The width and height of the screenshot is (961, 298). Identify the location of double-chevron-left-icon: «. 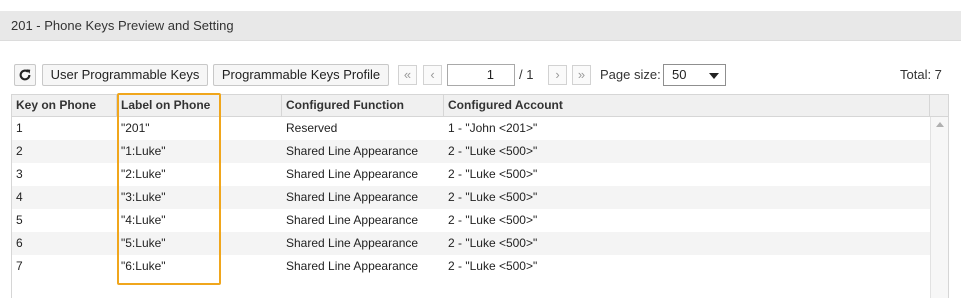
(407, 74).